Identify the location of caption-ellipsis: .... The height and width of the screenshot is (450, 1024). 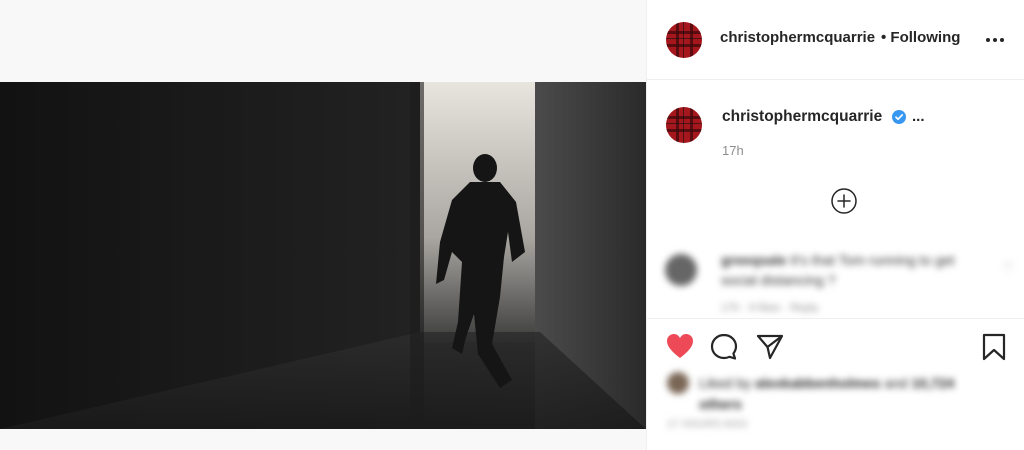
(918, 116).